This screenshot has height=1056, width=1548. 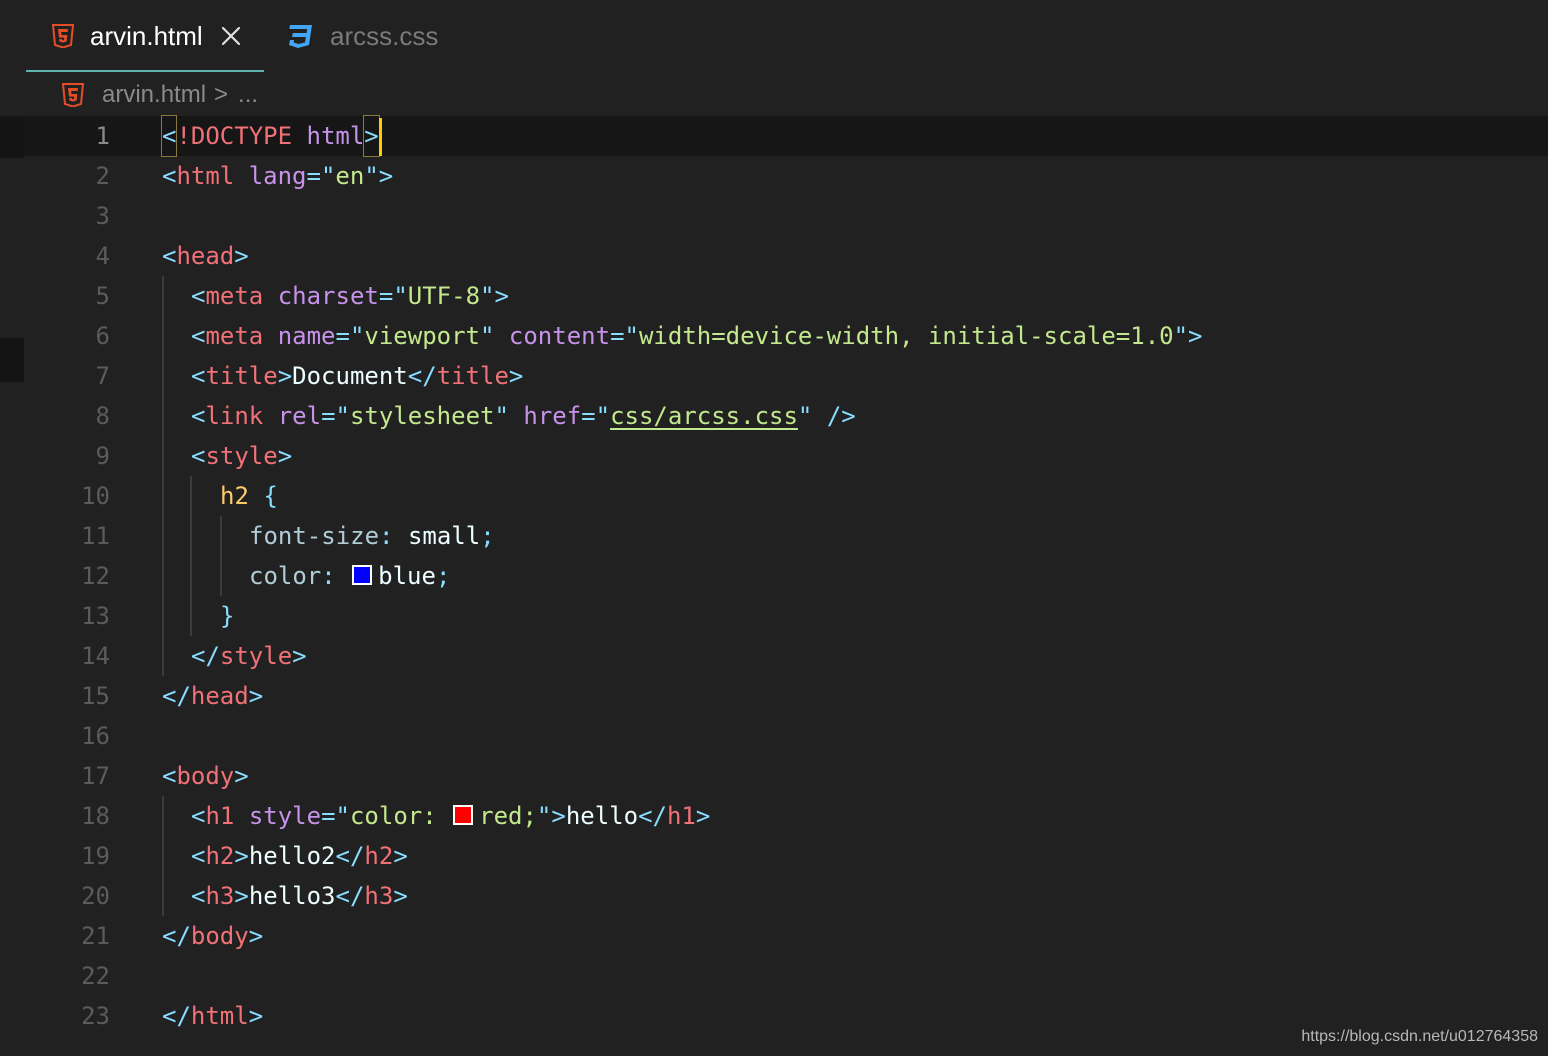 What do you see at coordinates (271, 136) in the screenshot?
I see `code-text: <!DOCTYPE html>` at bounding box center [271, 136].